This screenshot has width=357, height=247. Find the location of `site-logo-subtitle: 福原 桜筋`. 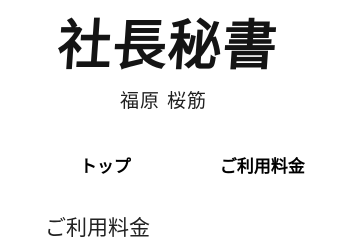

site-logo-subtitle: 福原 桜筋 is located at coordinates (164, 101).